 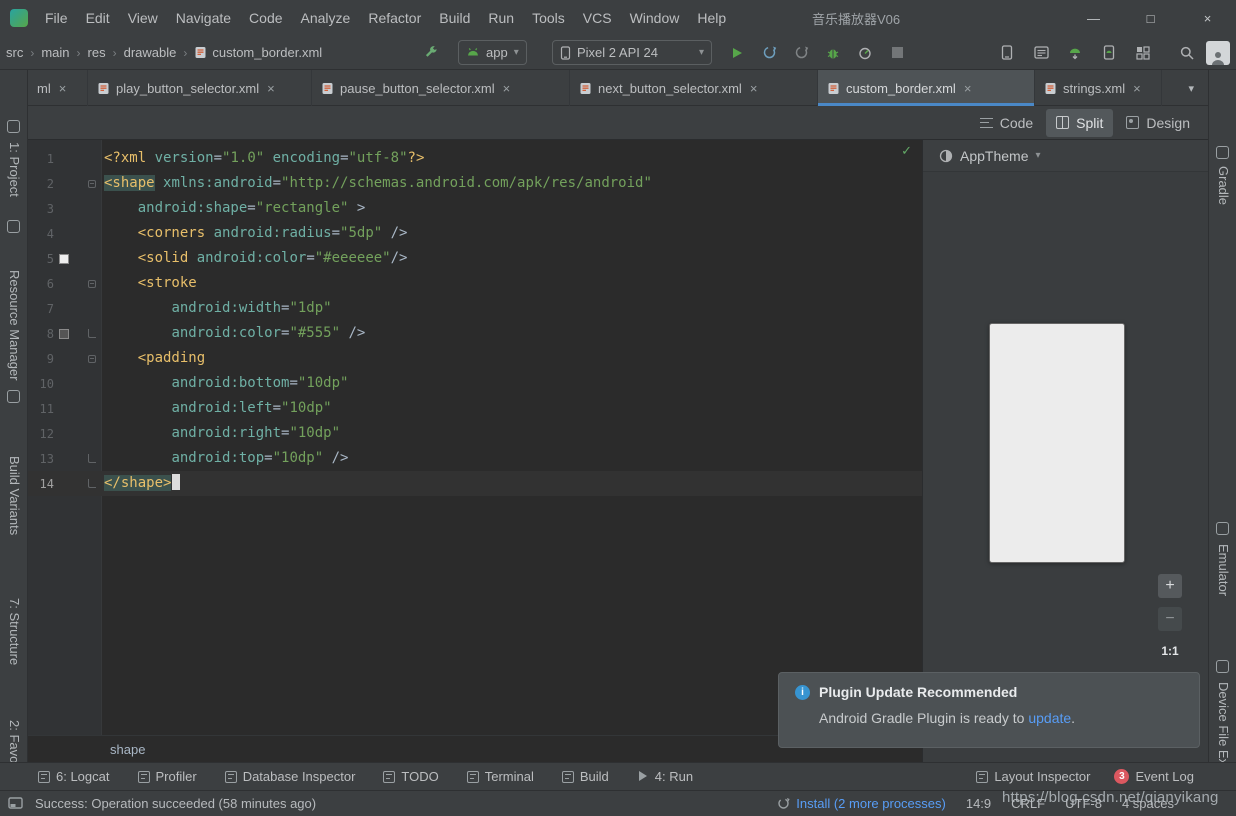 I want to click on zoom-in-button: +, so click(x=1170, y=586).